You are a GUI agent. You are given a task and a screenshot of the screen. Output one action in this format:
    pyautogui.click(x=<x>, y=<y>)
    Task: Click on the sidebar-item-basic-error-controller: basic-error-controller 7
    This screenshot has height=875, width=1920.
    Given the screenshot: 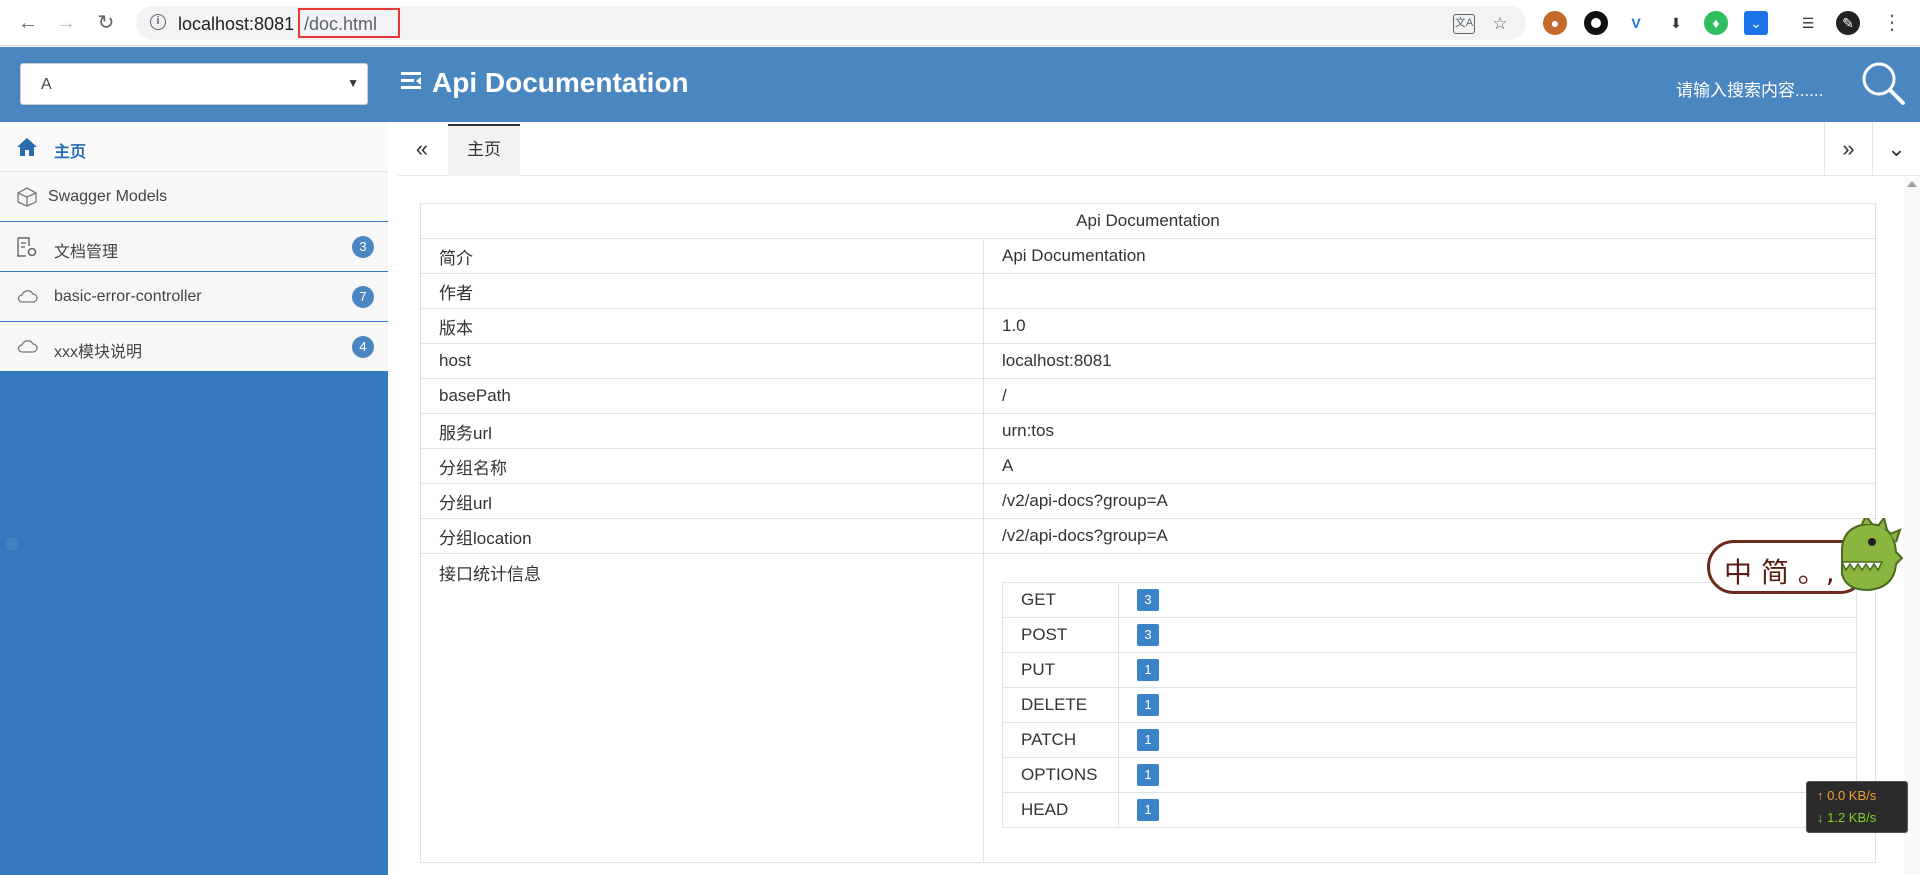 What is the action you would take?
    pyautogui.click(x=194, y=297)
    